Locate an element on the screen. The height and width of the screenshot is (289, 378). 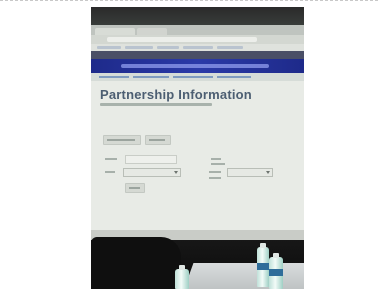
browser-tab-strip is located at coordinates (197, 30).